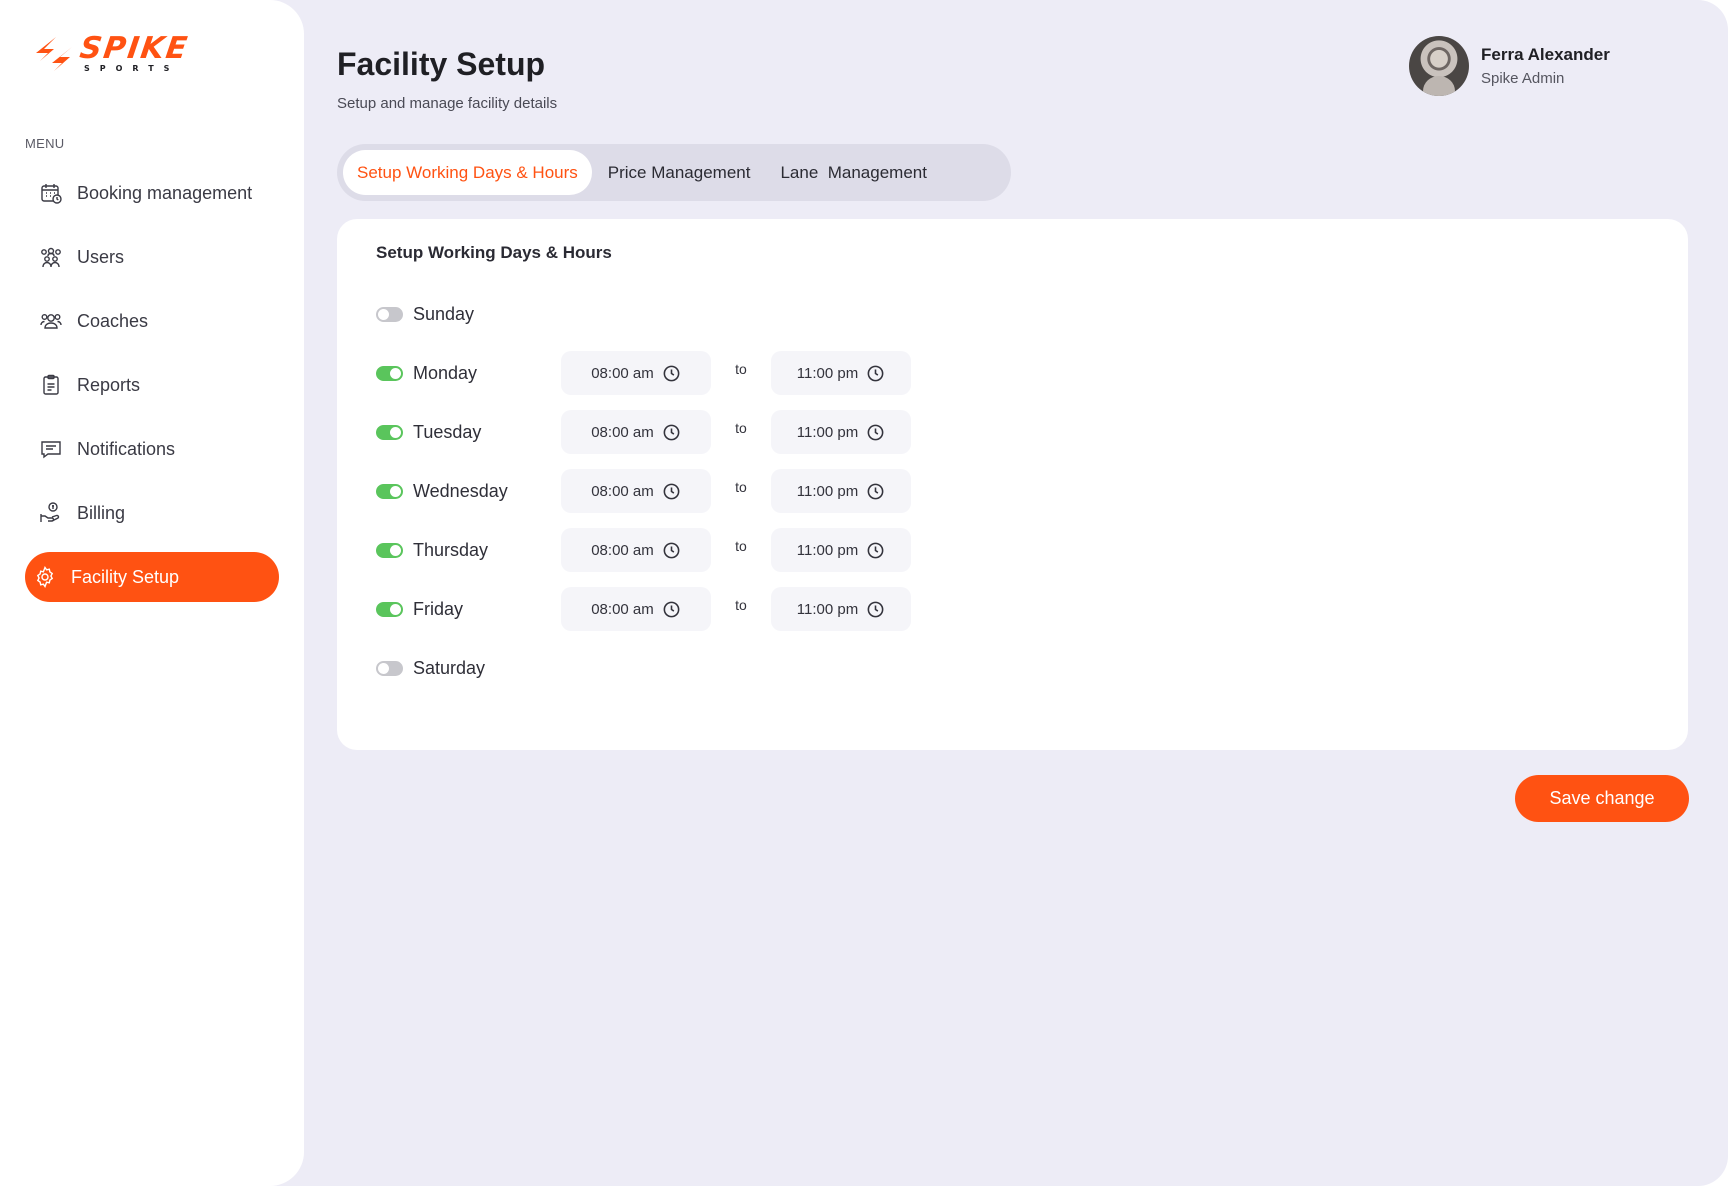 The image size is (1728, 1186). Describe the element at coordinates (444, 313) in the screenshot. I see `day-label: Sunday` at that location.